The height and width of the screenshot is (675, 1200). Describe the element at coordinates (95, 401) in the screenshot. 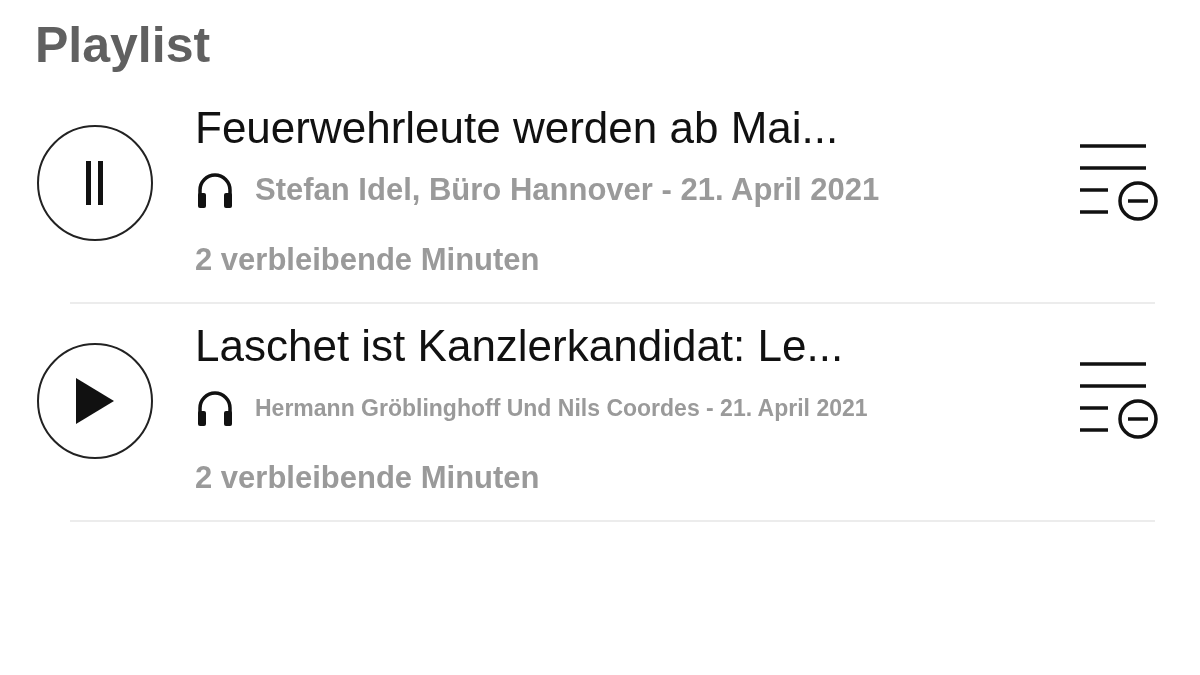

I see `play-icon` at that location.